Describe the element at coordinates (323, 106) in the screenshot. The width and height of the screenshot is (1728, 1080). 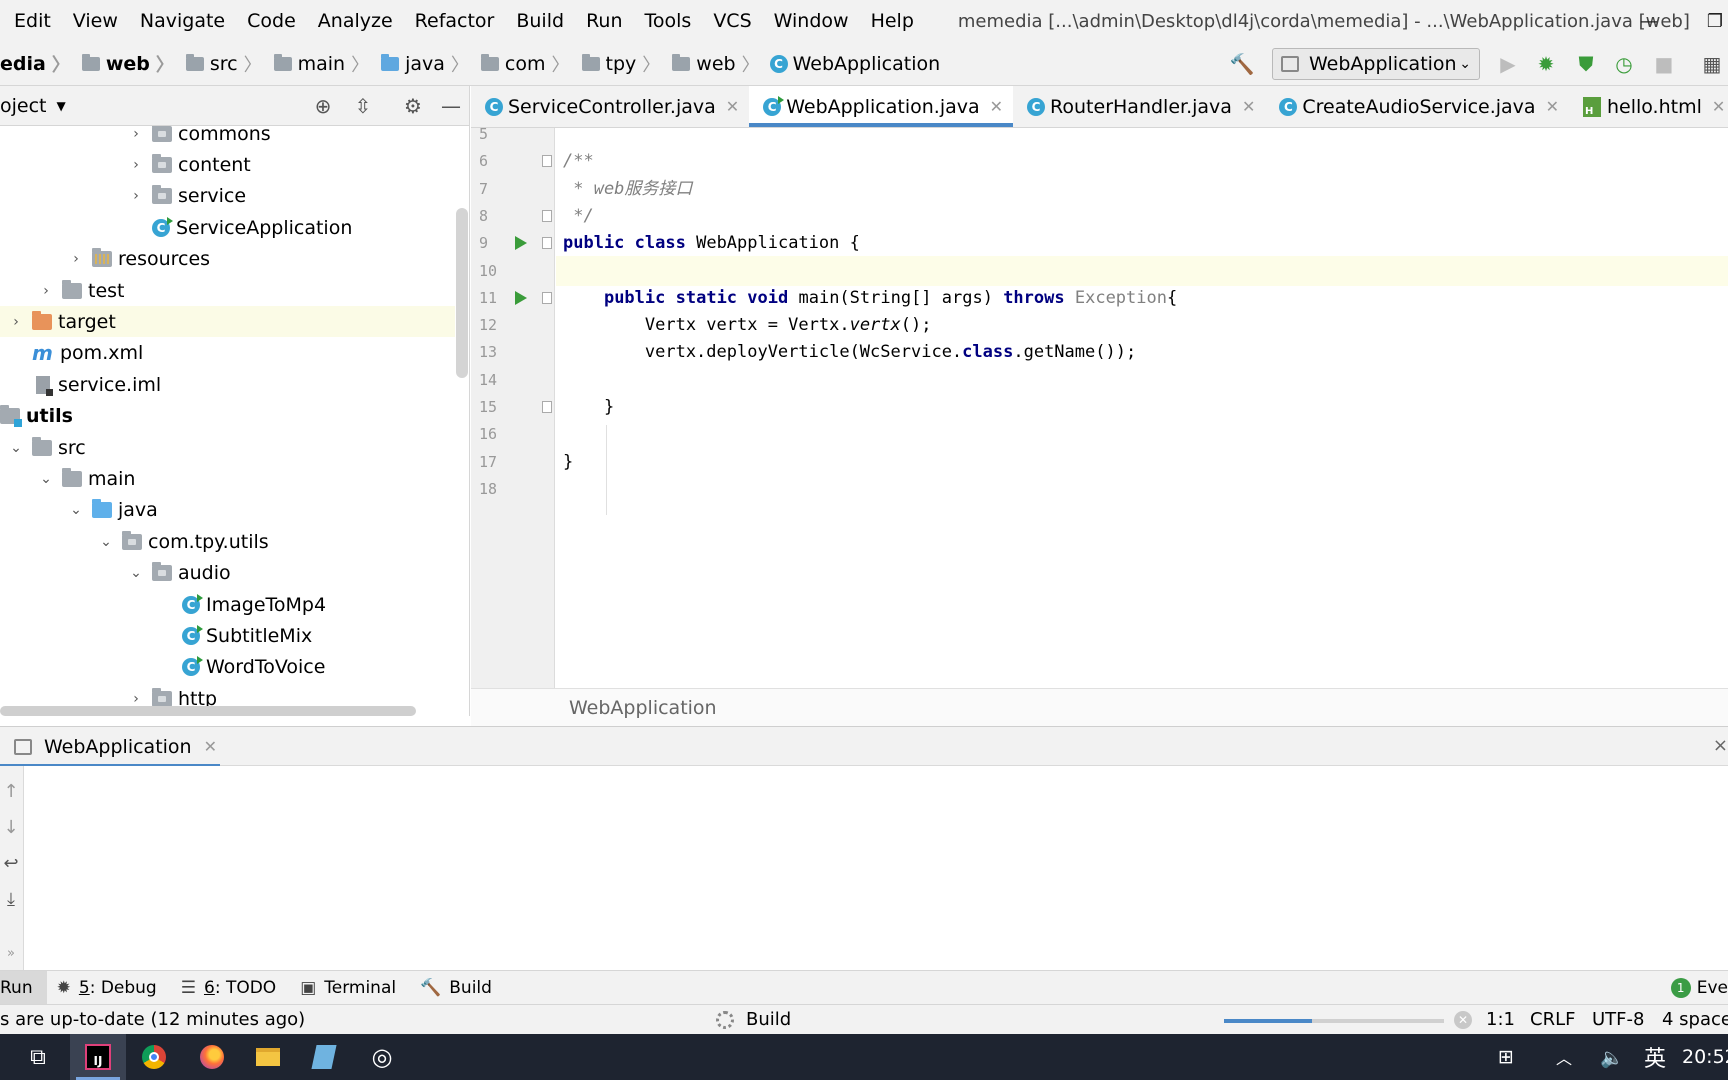
I see `locate-crosshair-icon: ⊕` at that location.